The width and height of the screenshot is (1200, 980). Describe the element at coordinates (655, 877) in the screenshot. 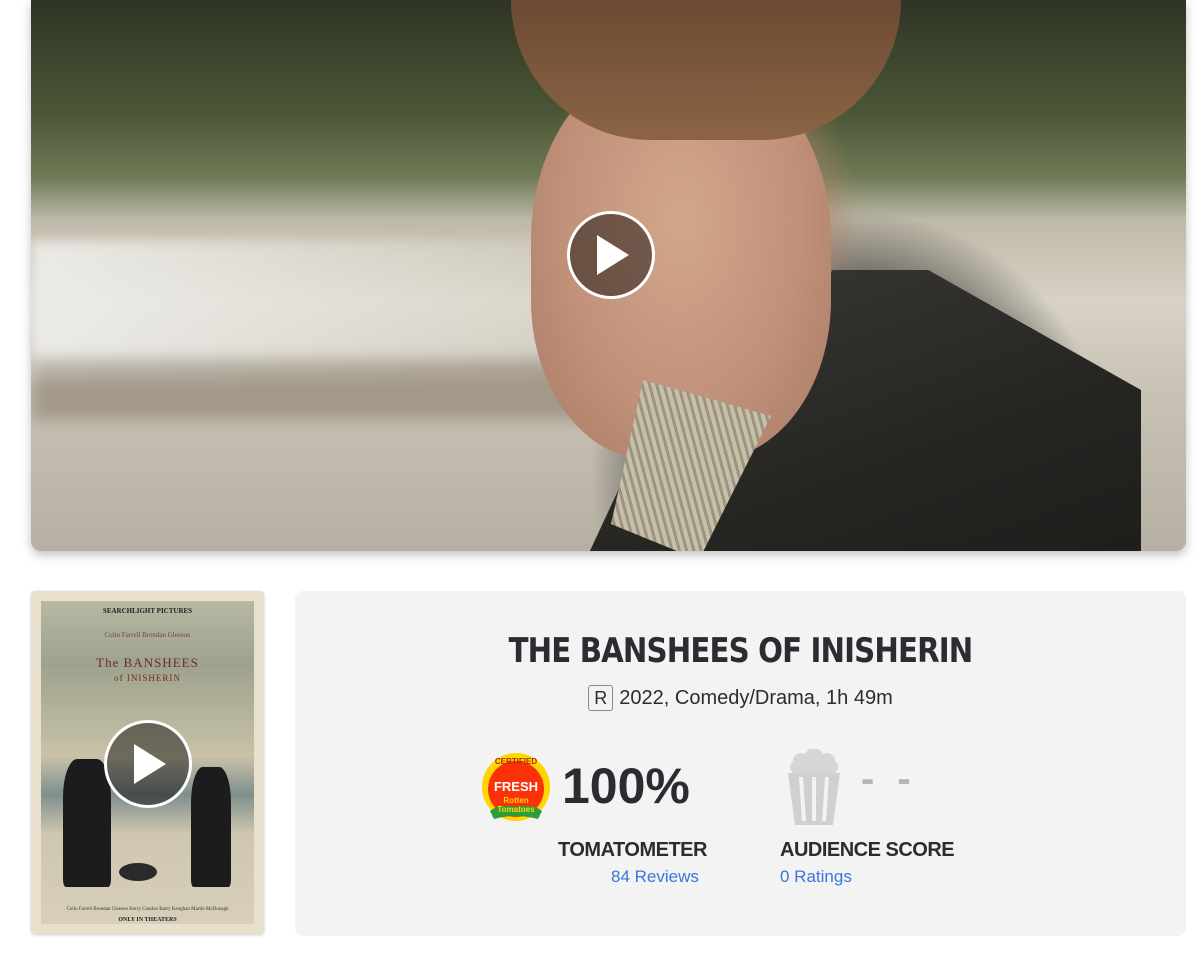

I see `tomatometer-reviews-link: 84 Reviews` at that location.